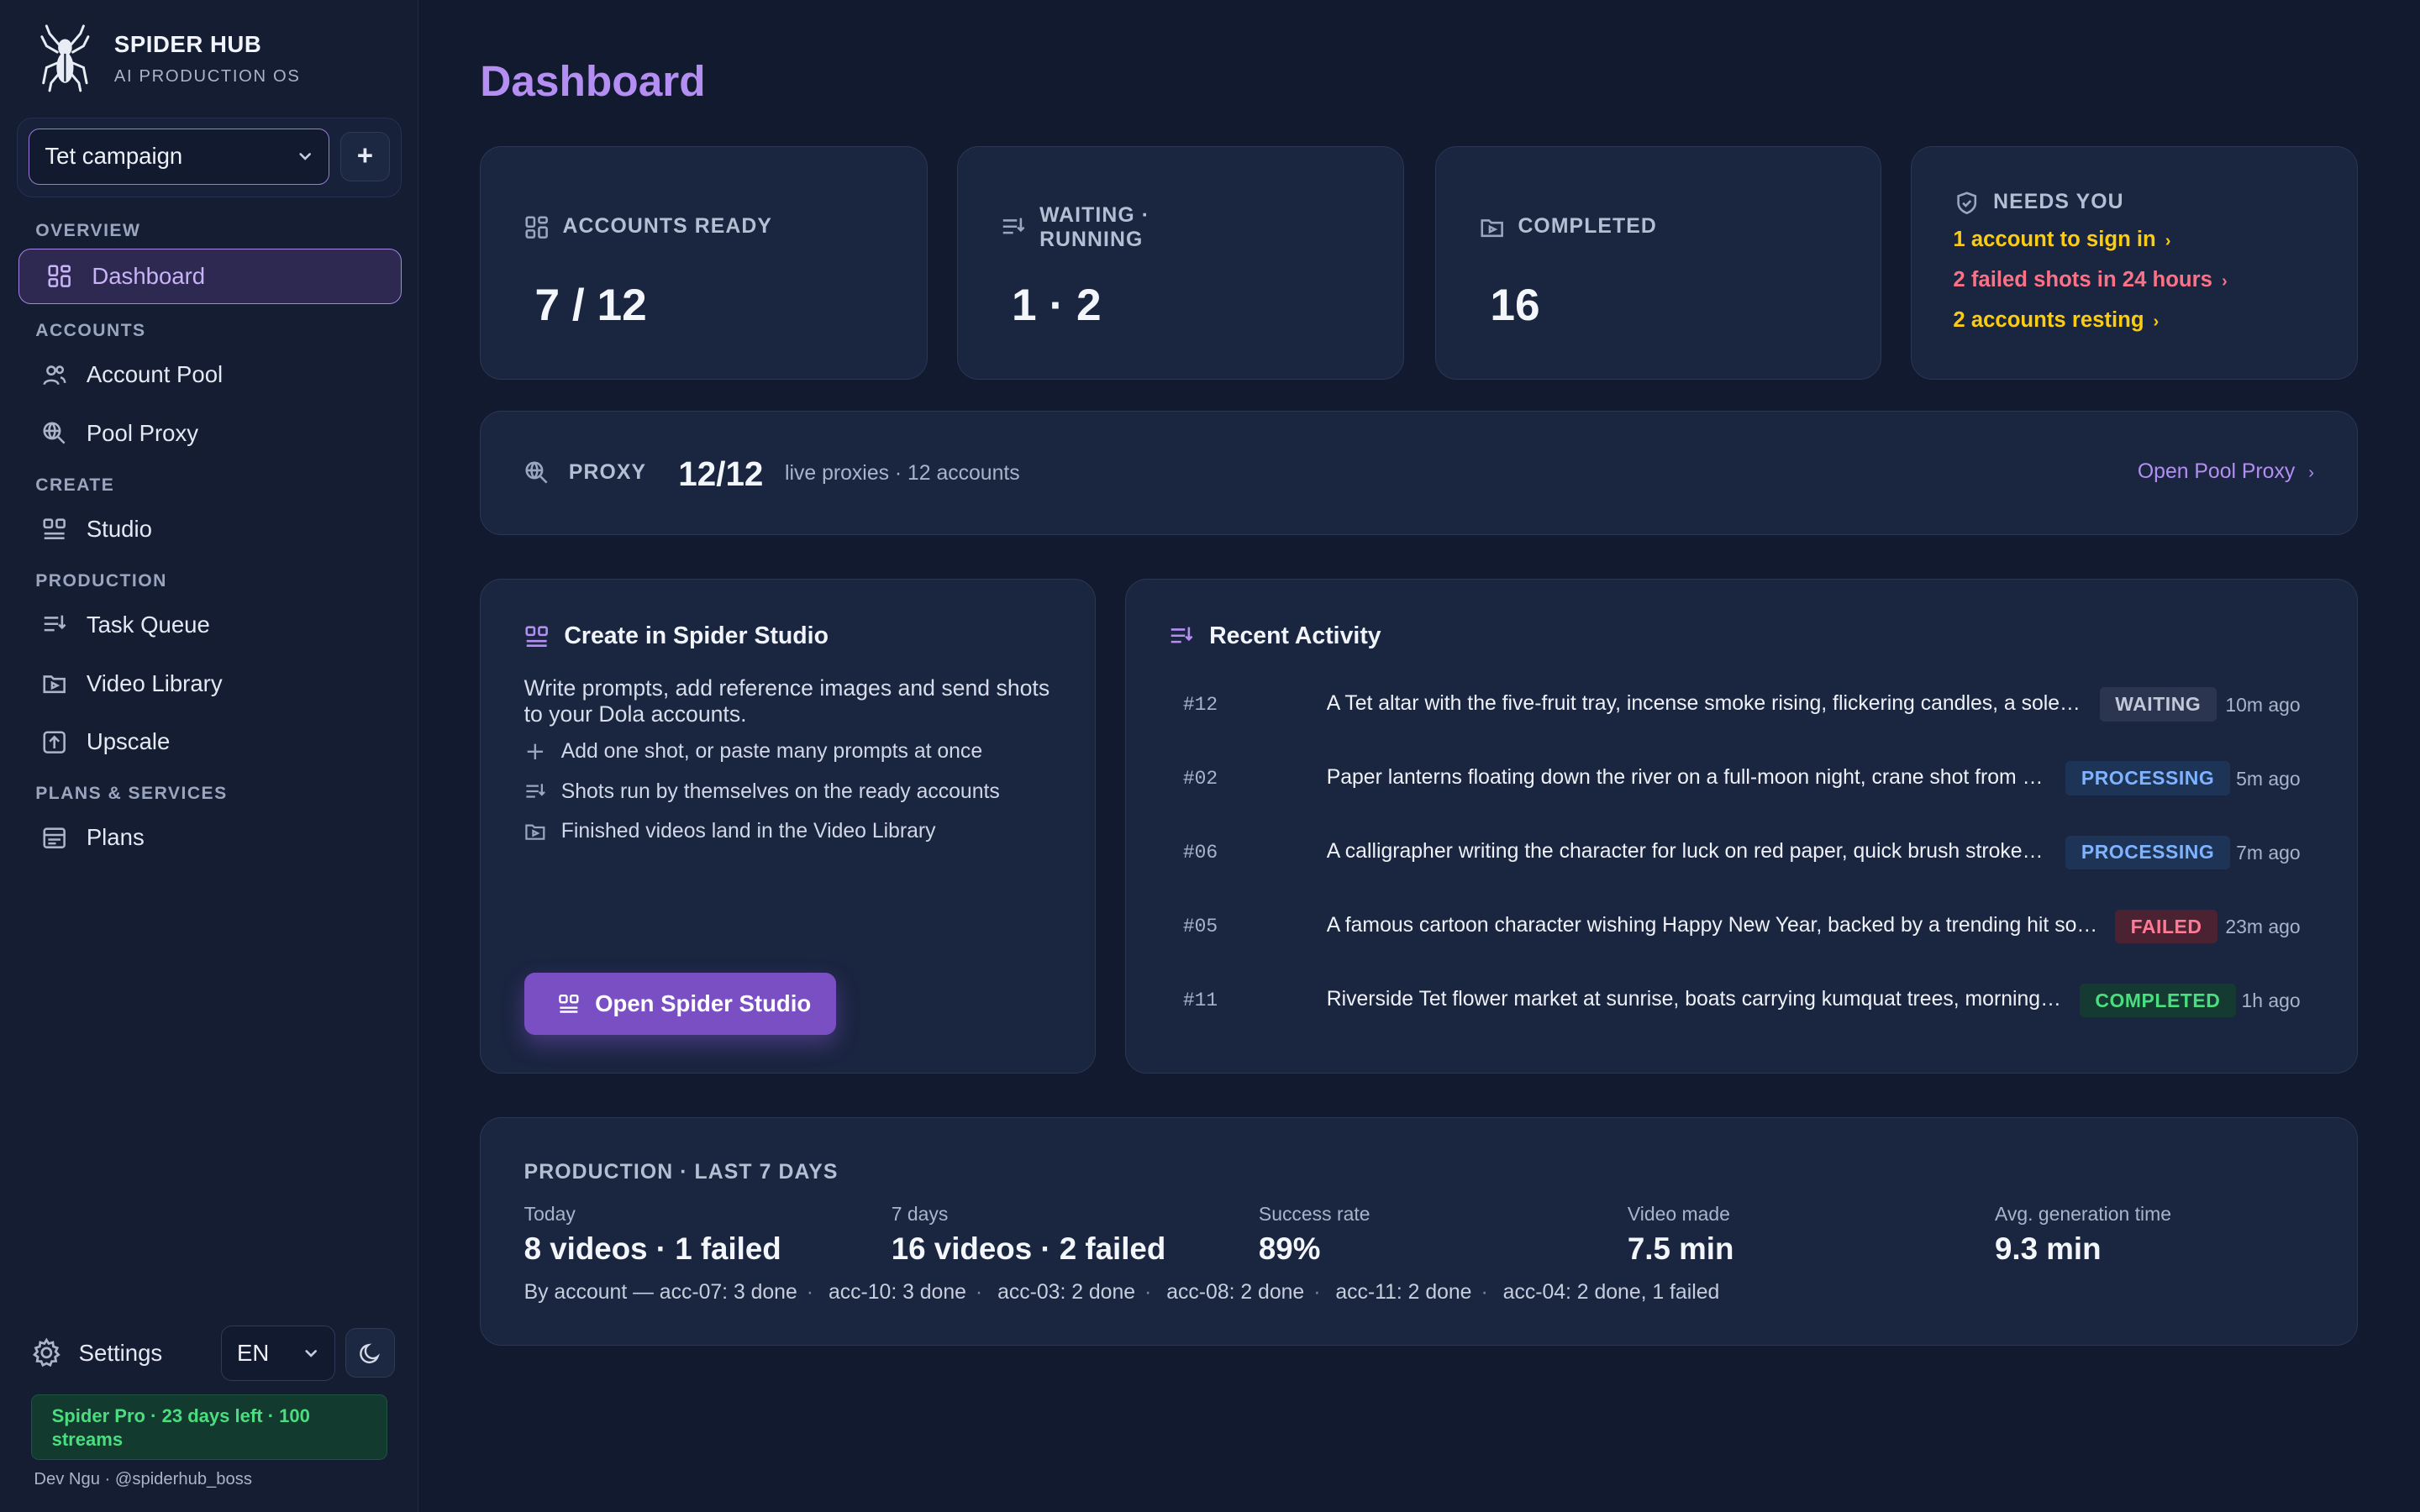 The width and height of the screenshot is (2420, 1512). I want to click on add-campaign-button: +, so click(365, 156).